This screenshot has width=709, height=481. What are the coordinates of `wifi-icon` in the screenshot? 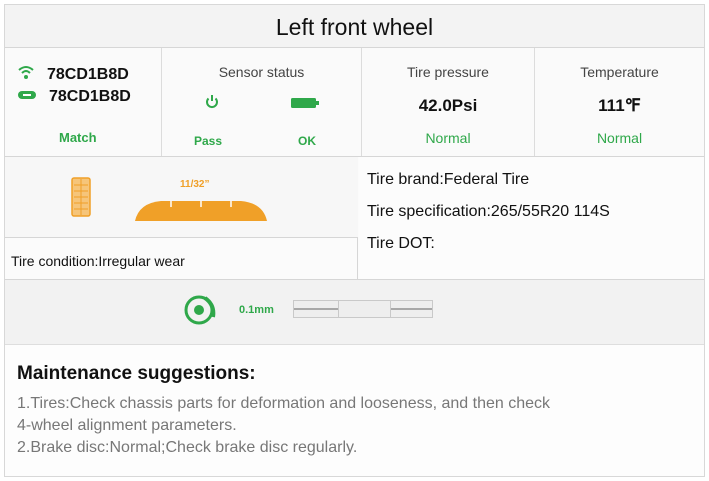 It's located at (26, 74).